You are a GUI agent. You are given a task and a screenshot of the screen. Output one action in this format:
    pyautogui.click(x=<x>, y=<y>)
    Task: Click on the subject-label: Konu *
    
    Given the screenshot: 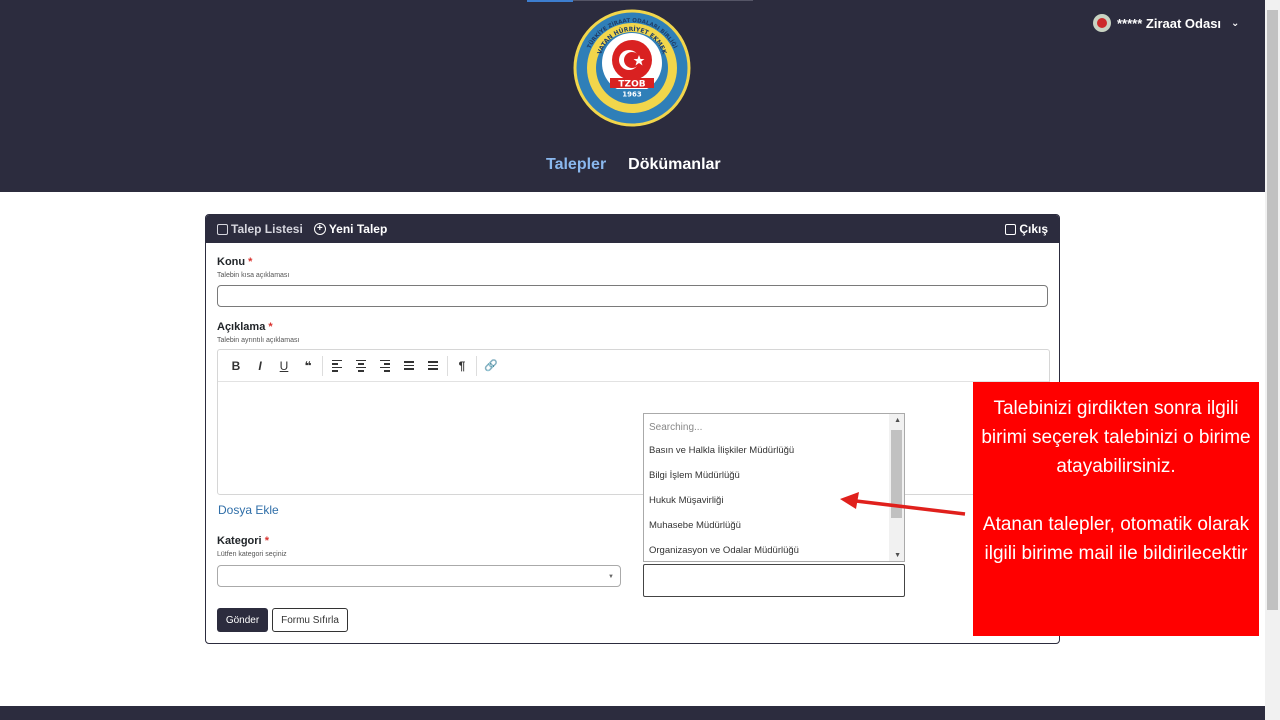 What is the action you would take?
    pyautogui.click(x=234, y=262)
    